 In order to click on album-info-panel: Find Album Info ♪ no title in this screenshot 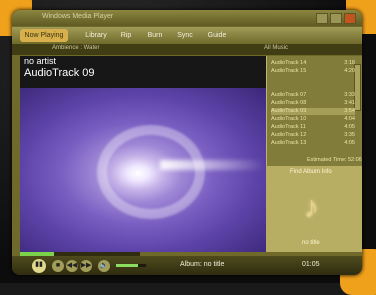, I will do `click(314, 209)`.